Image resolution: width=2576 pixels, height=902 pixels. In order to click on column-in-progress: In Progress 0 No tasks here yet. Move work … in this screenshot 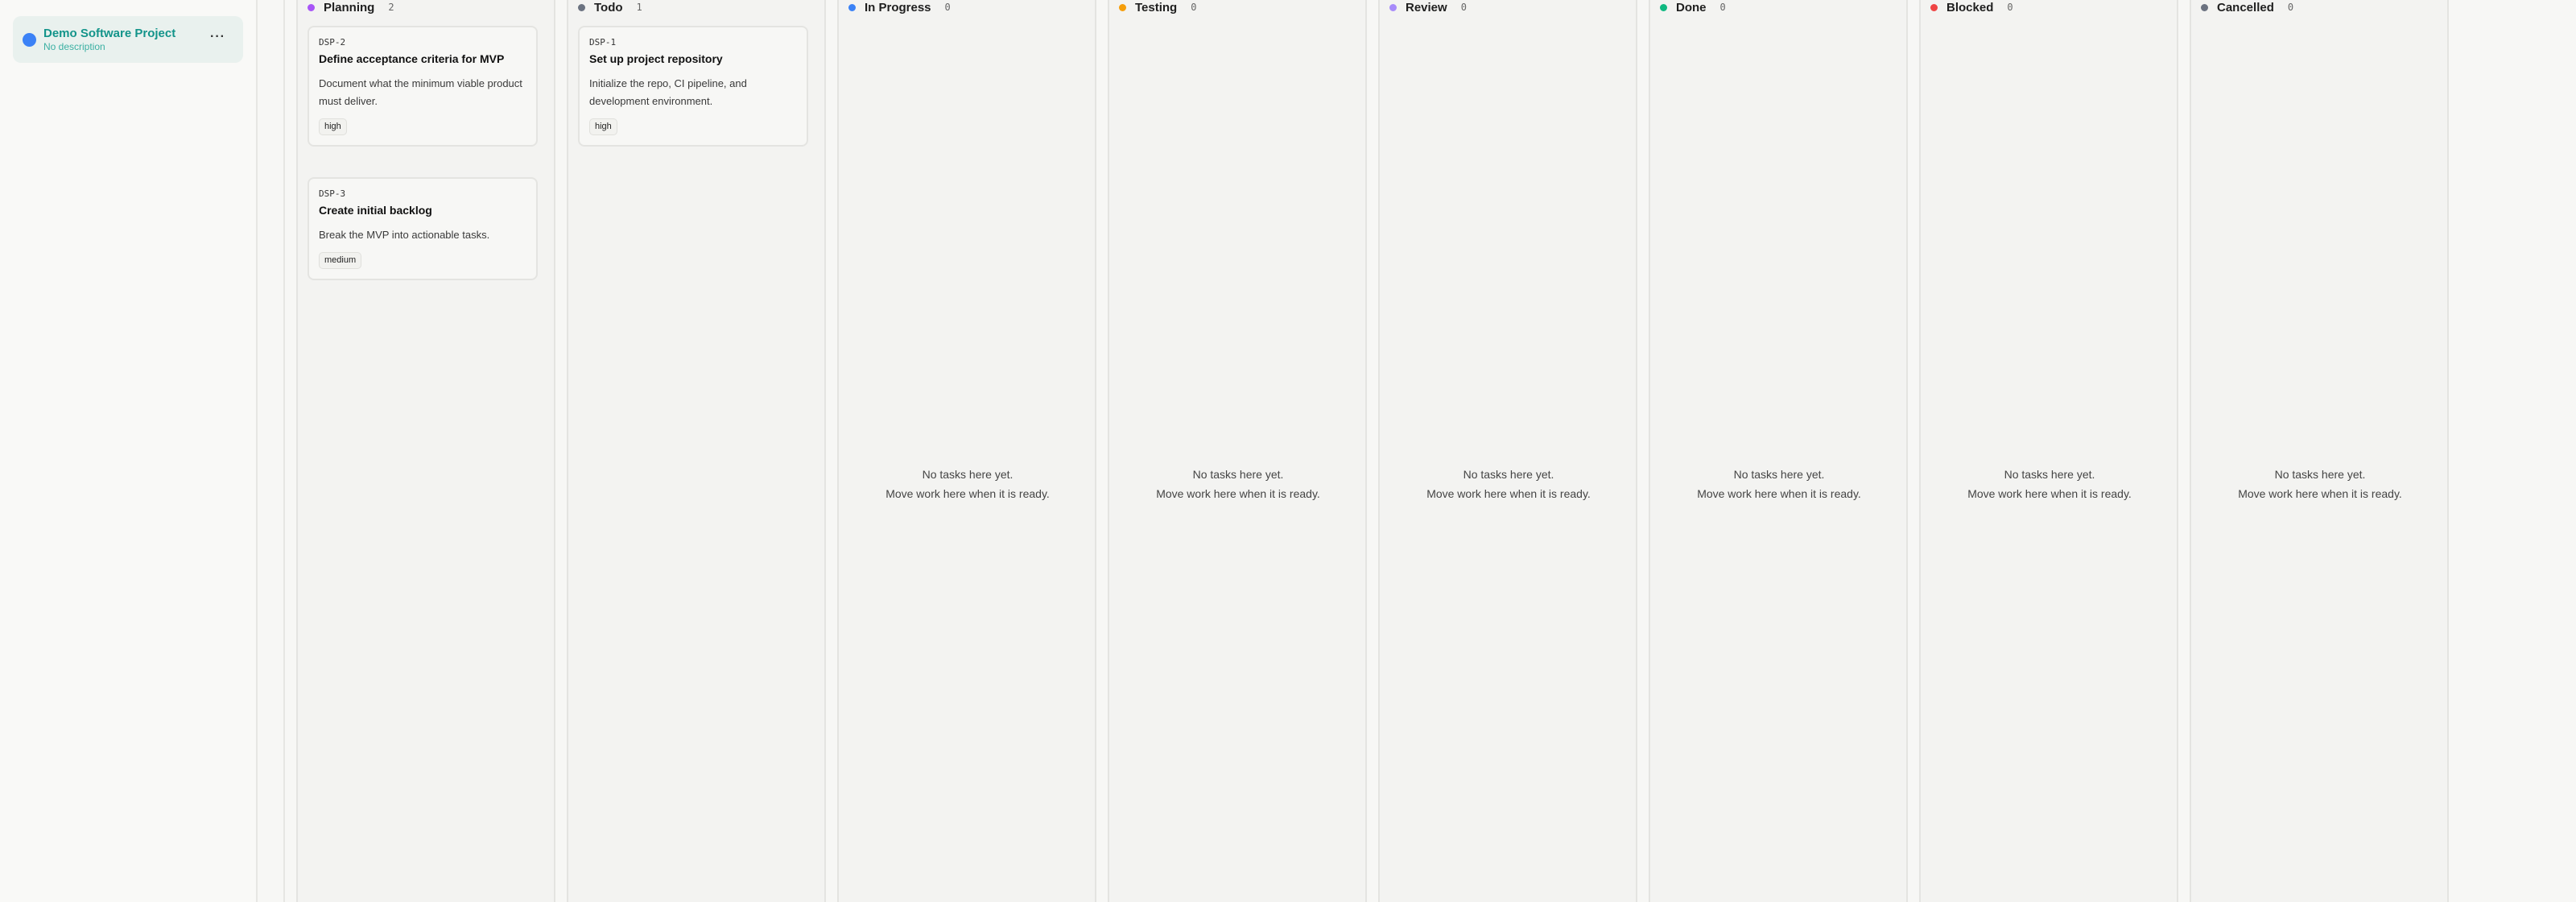, I will do `click(961, 451)`.